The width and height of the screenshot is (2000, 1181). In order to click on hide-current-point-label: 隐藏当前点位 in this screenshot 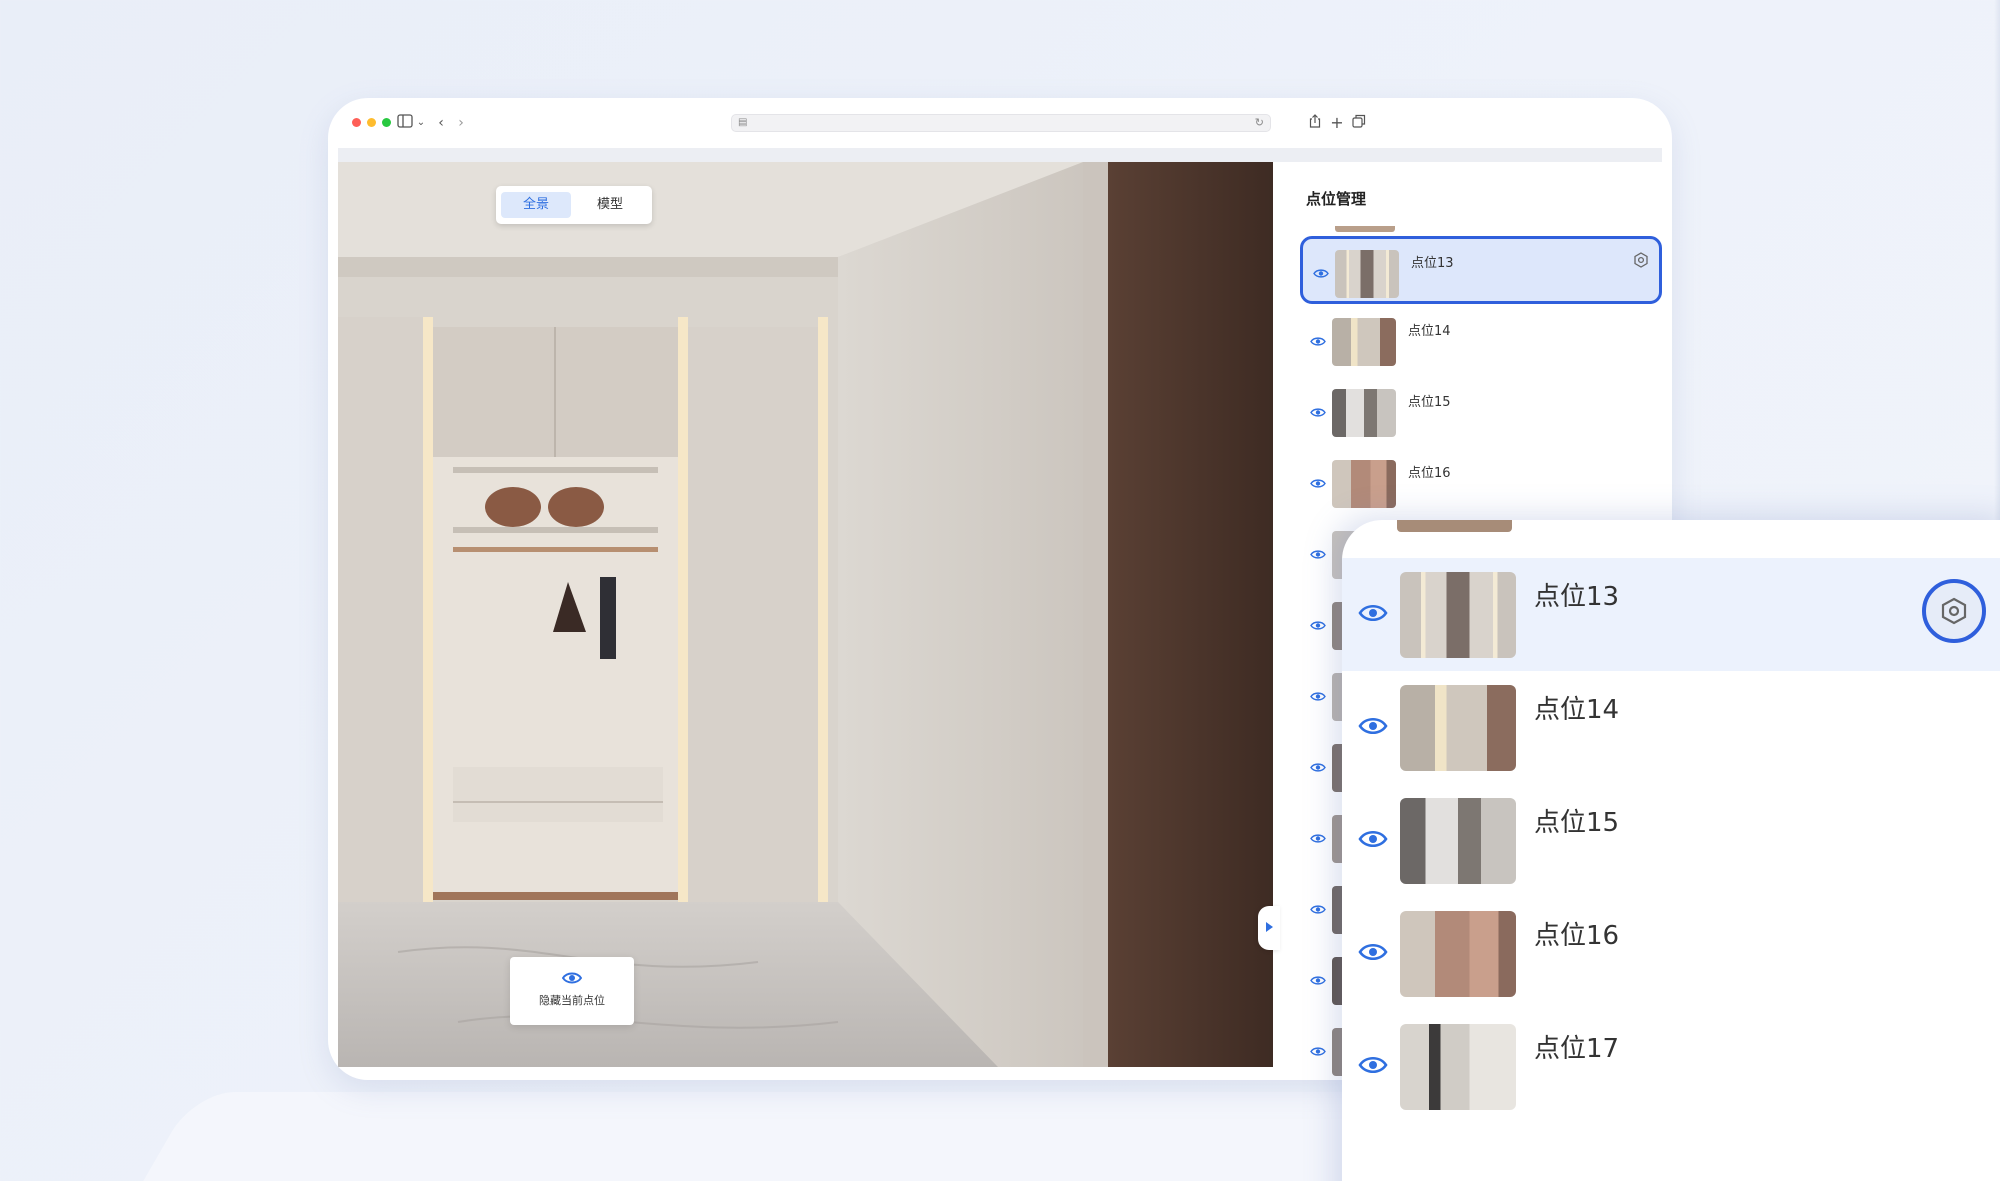, I will do `click(572, 1000)`.